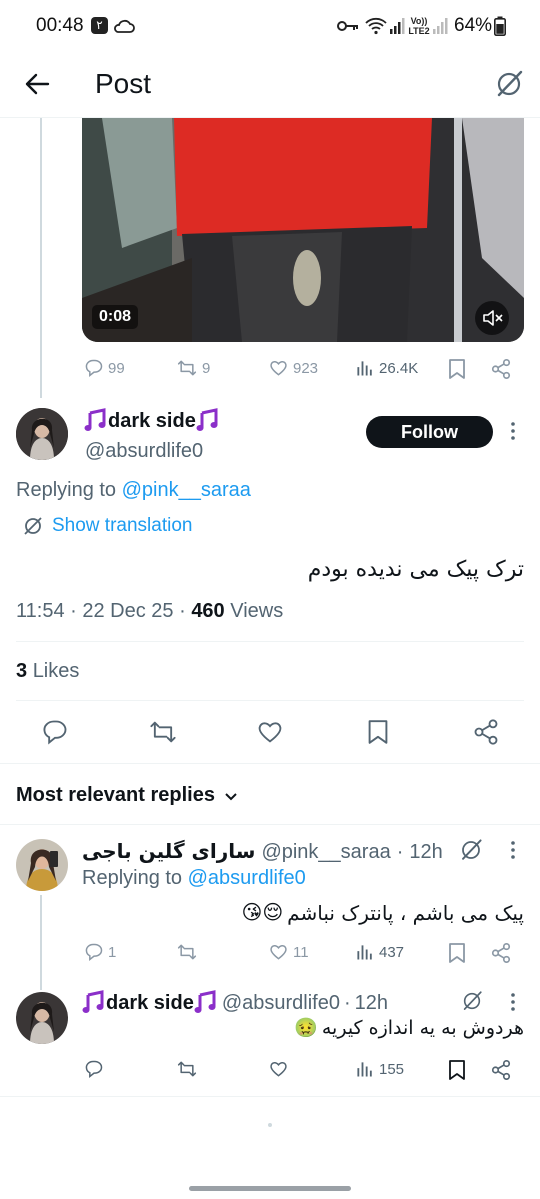 Image resolution: width=540 pixels, height=1199 pixels. What do you see at coordinates (99, 25) in the screenshot?
I see `sim-badge: ۲` at bounding box center [99, 25].